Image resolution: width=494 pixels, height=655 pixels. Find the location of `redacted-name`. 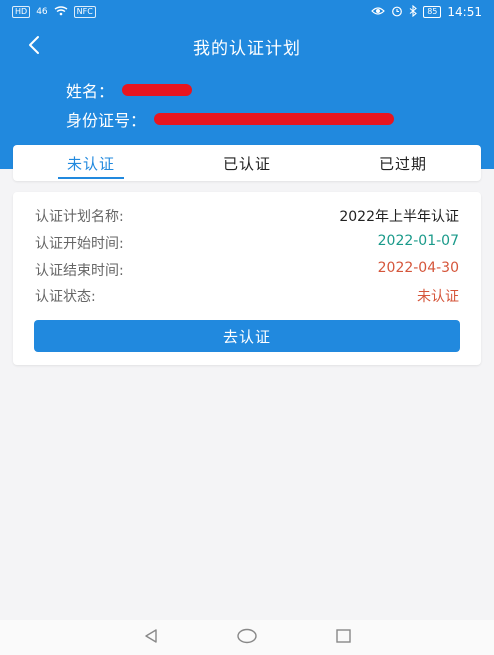

redacted-name is located at coordinates (157, 90).